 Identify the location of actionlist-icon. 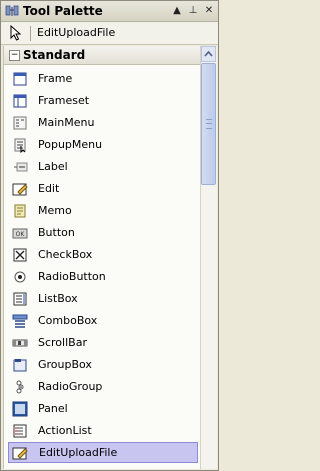
(20, 431).